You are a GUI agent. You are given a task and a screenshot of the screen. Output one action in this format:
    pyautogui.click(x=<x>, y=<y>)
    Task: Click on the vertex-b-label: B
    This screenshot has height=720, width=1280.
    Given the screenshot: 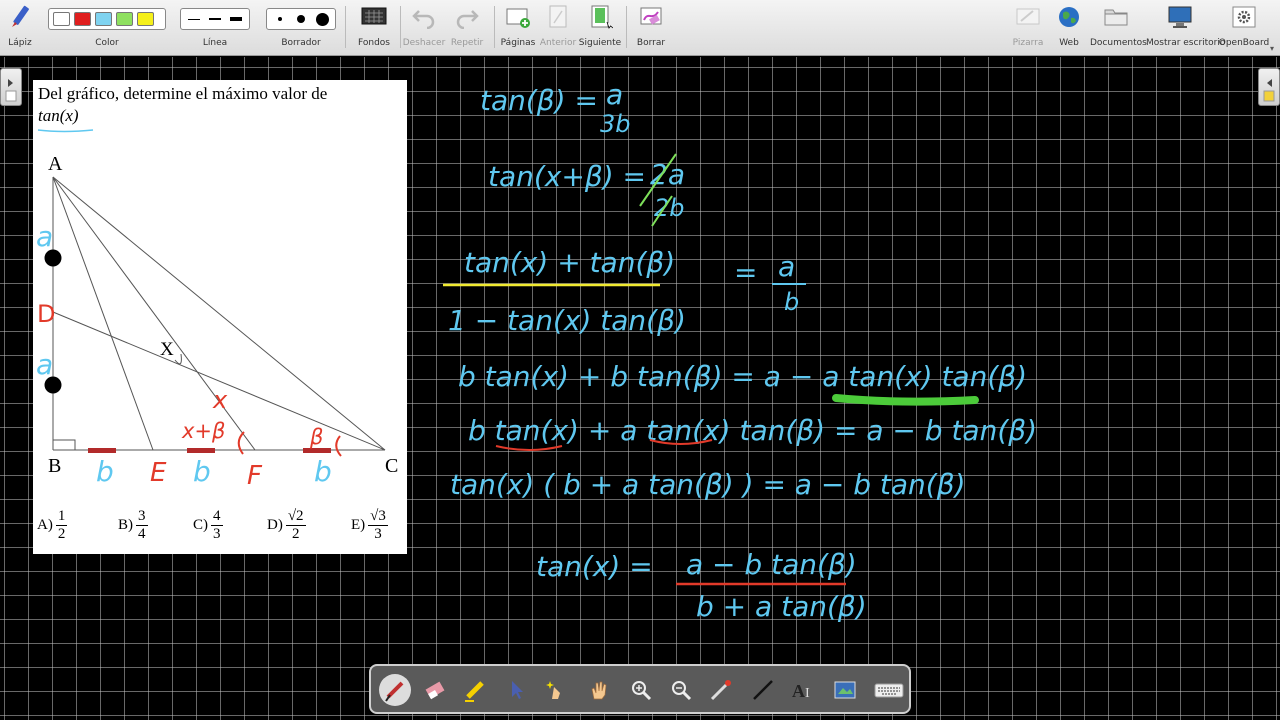 What is the action you would take?
    pyautogui.click(x=55, y=466)
    